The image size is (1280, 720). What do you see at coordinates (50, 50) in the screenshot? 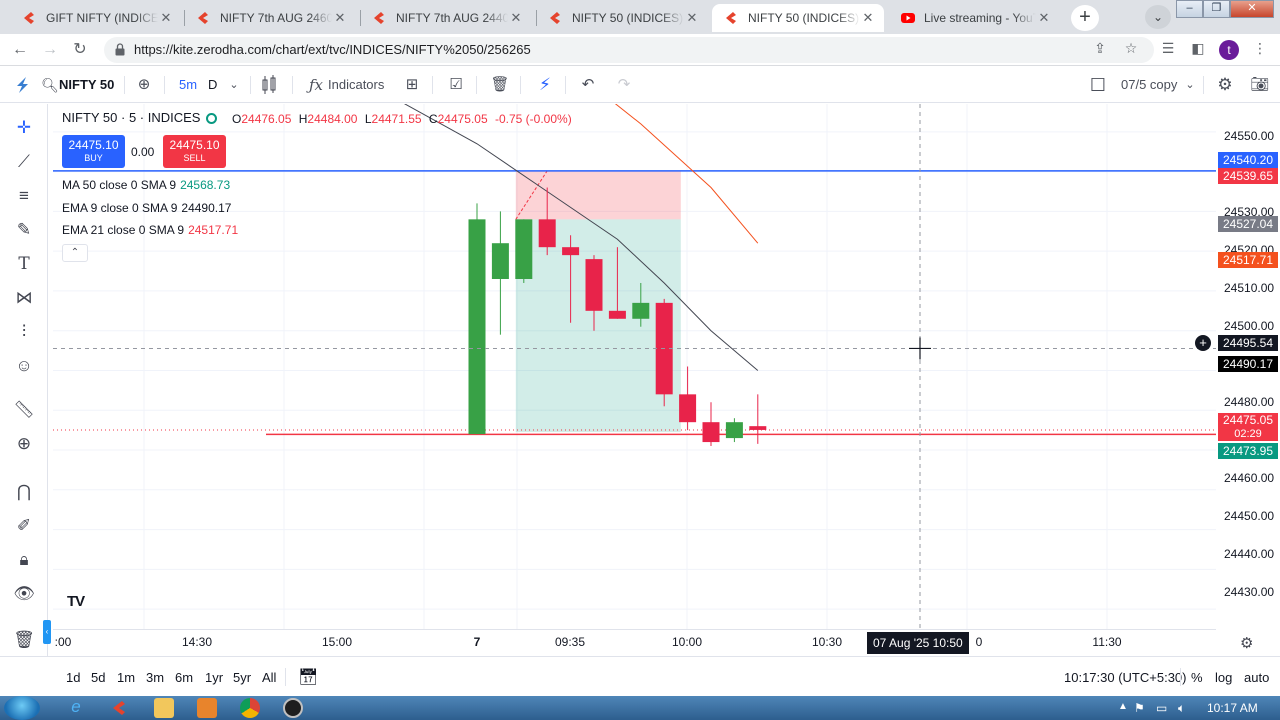
I see `forward-arrow-icon: →` at bounding box center [50, 50].